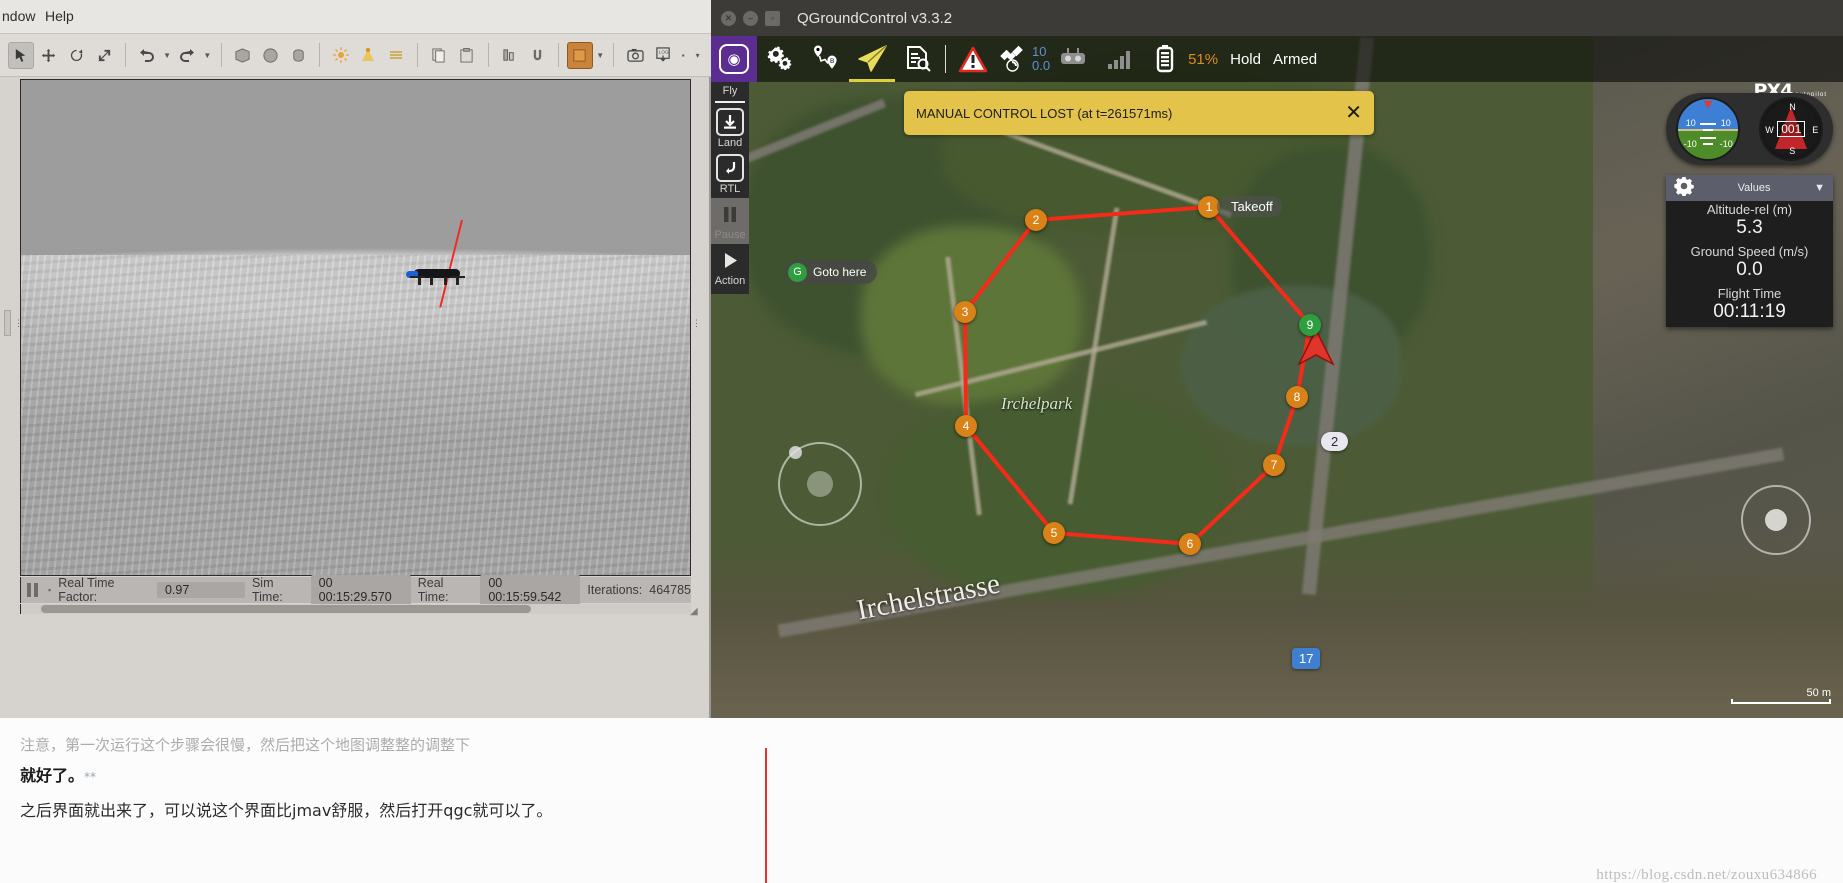 Image resolution: width=1843 pixels, height=883 pixels. What do you see at coordinates (7, 323) in the screenshot?
I see `left-panel-grip` at bounding box center [7, 323].